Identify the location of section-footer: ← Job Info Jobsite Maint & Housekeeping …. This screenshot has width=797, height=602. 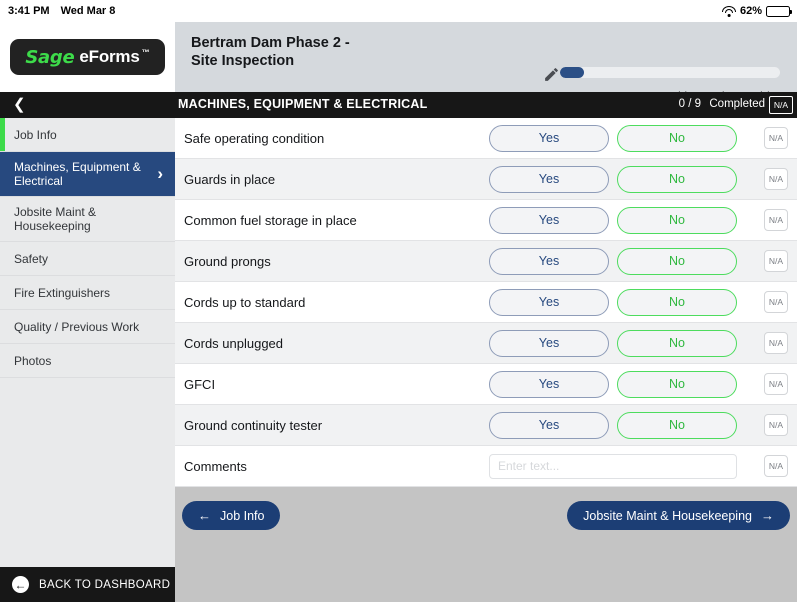
(486, 515).